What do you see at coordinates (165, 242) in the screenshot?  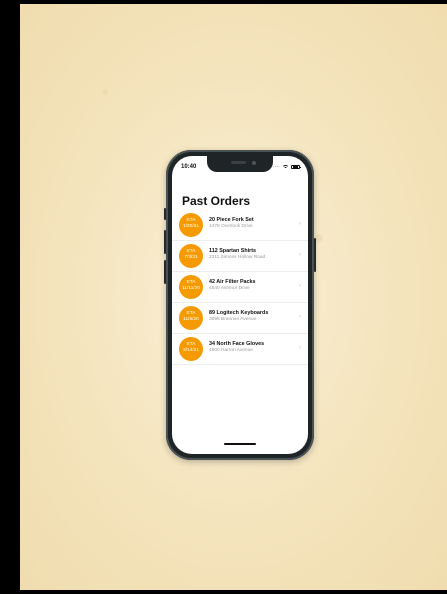 I see `volume-up-button` at bounding box center [165, 242].